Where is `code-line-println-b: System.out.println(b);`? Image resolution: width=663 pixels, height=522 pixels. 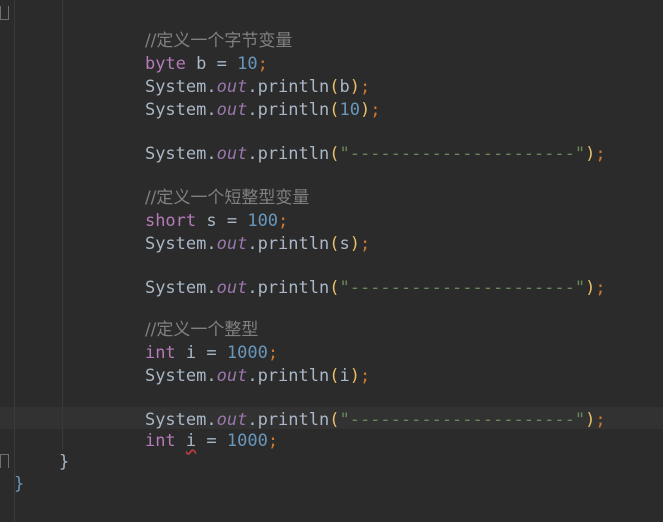
code-line-println-b: System.out.println(b); is located at coordinates (237, 75).